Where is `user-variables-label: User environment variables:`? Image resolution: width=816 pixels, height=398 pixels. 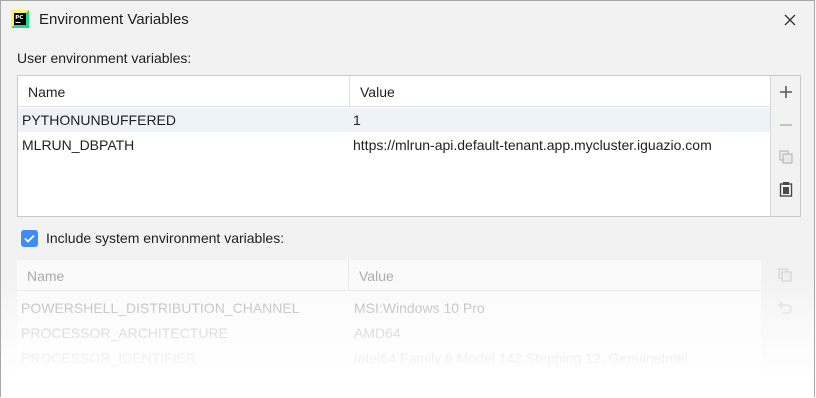 user-variables-label: User environment variables: is located at coordinates (104, 58).